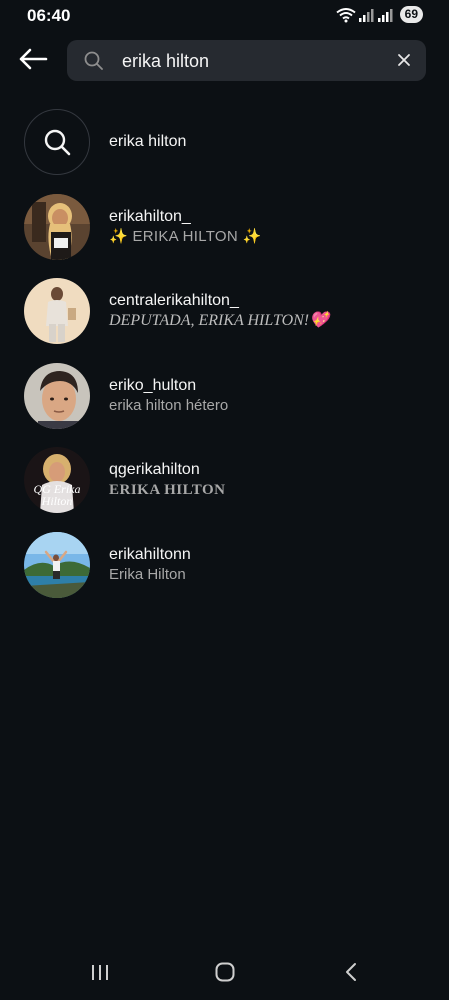 Image resolution: width=449 pixels, height=1000 pixels. I want to click on status-icons: 69, so click(379, 14).